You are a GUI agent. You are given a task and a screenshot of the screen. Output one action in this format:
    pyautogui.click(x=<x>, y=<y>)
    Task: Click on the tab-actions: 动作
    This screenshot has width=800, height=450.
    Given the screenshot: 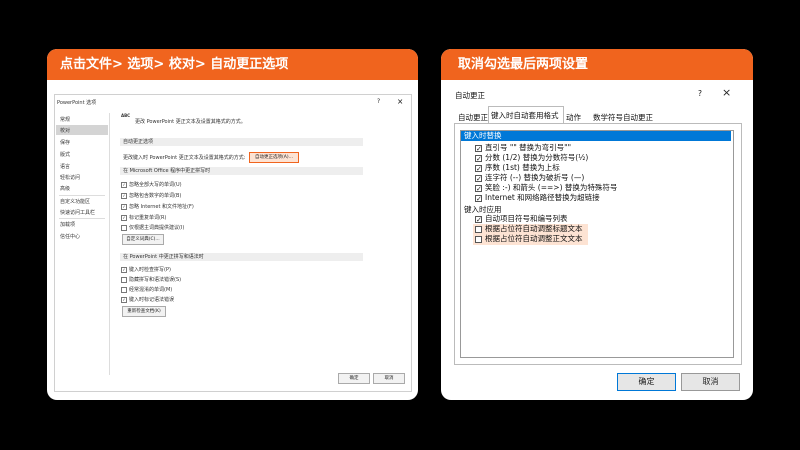 What is the action you would take?
    pyautogui.click(x=573, y=117)
    